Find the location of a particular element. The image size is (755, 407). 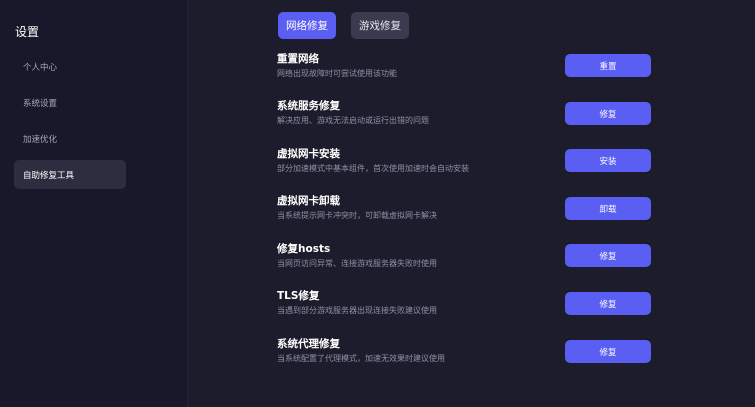

sidebar-item-repair-tools: 自助修复工具 is located at coordinates (70, 174).